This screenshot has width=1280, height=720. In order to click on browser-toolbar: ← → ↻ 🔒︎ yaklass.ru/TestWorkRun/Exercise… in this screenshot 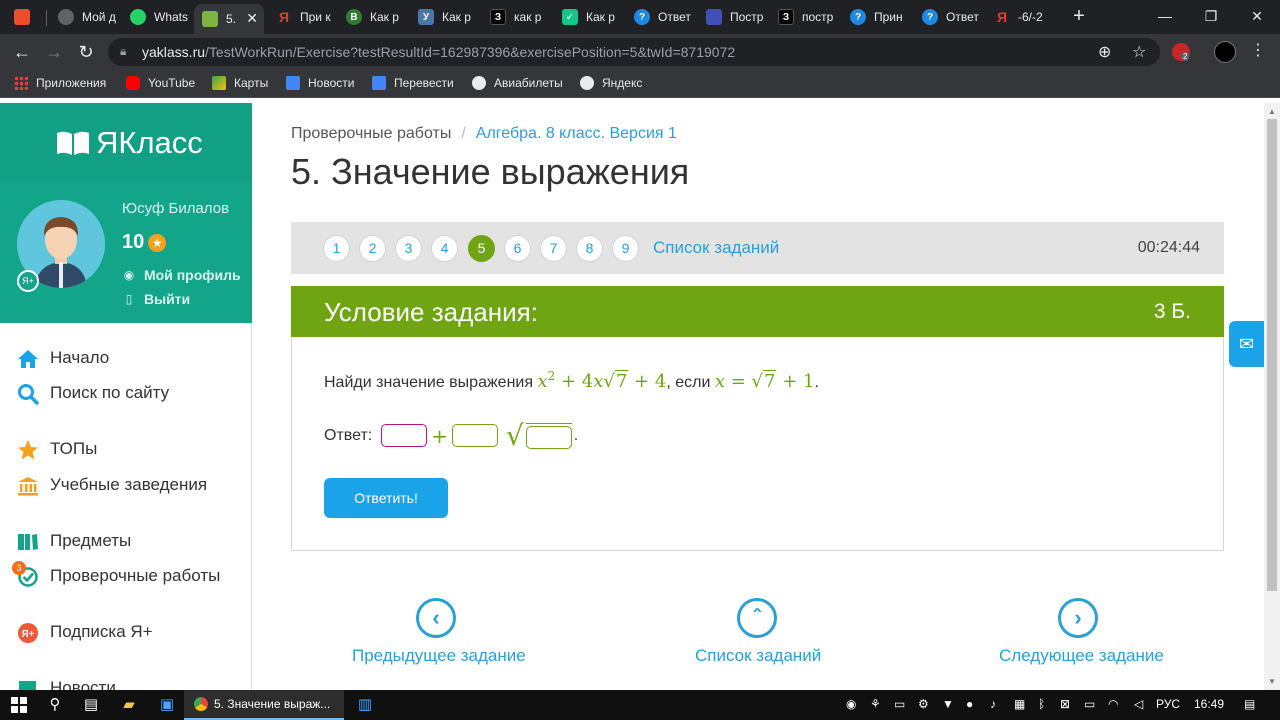, I will do `click(640, 52)`.